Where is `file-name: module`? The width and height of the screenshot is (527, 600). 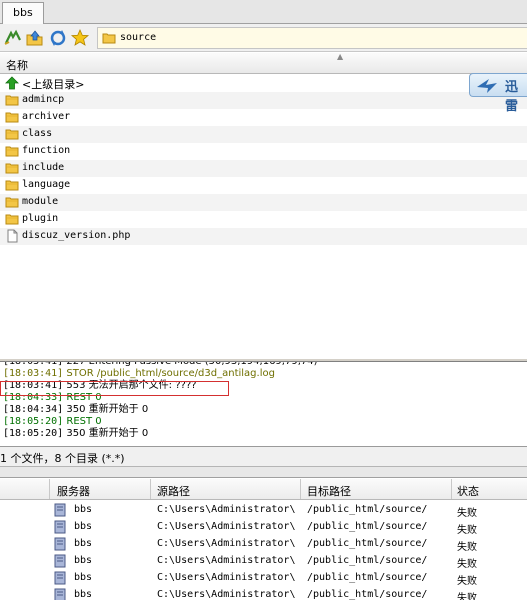
file-name: module is located at coordinates (40, 201).